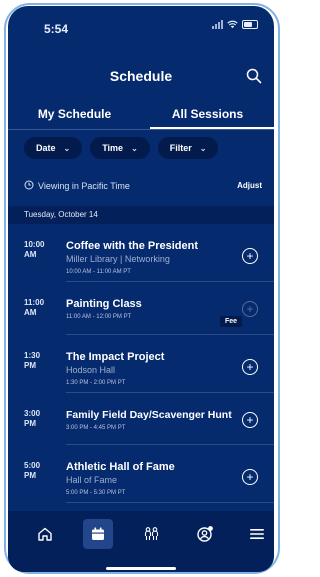  What do you see at coordinates (113, 148) in the screenshot?
I see `time-filter-label: Time` at bounding box center [113, 148].